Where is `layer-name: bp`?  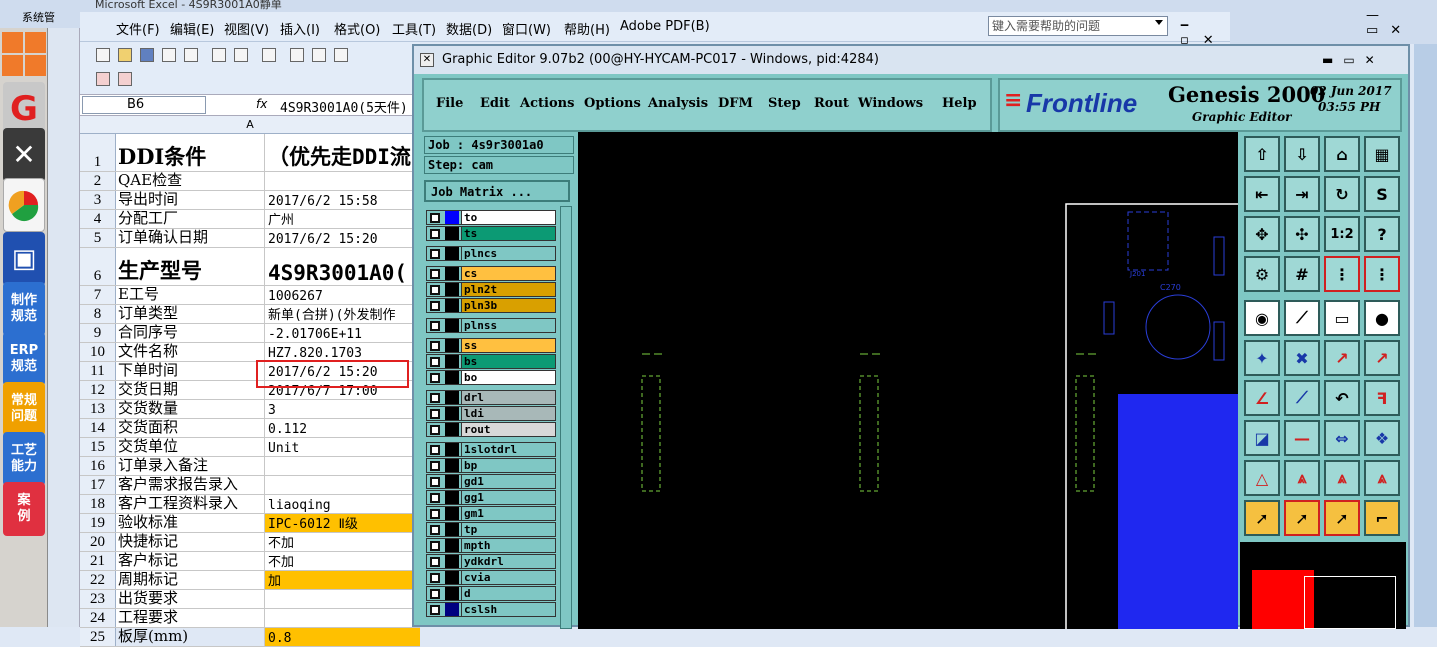
layer-name: bp is located at coordinates (508, 465).